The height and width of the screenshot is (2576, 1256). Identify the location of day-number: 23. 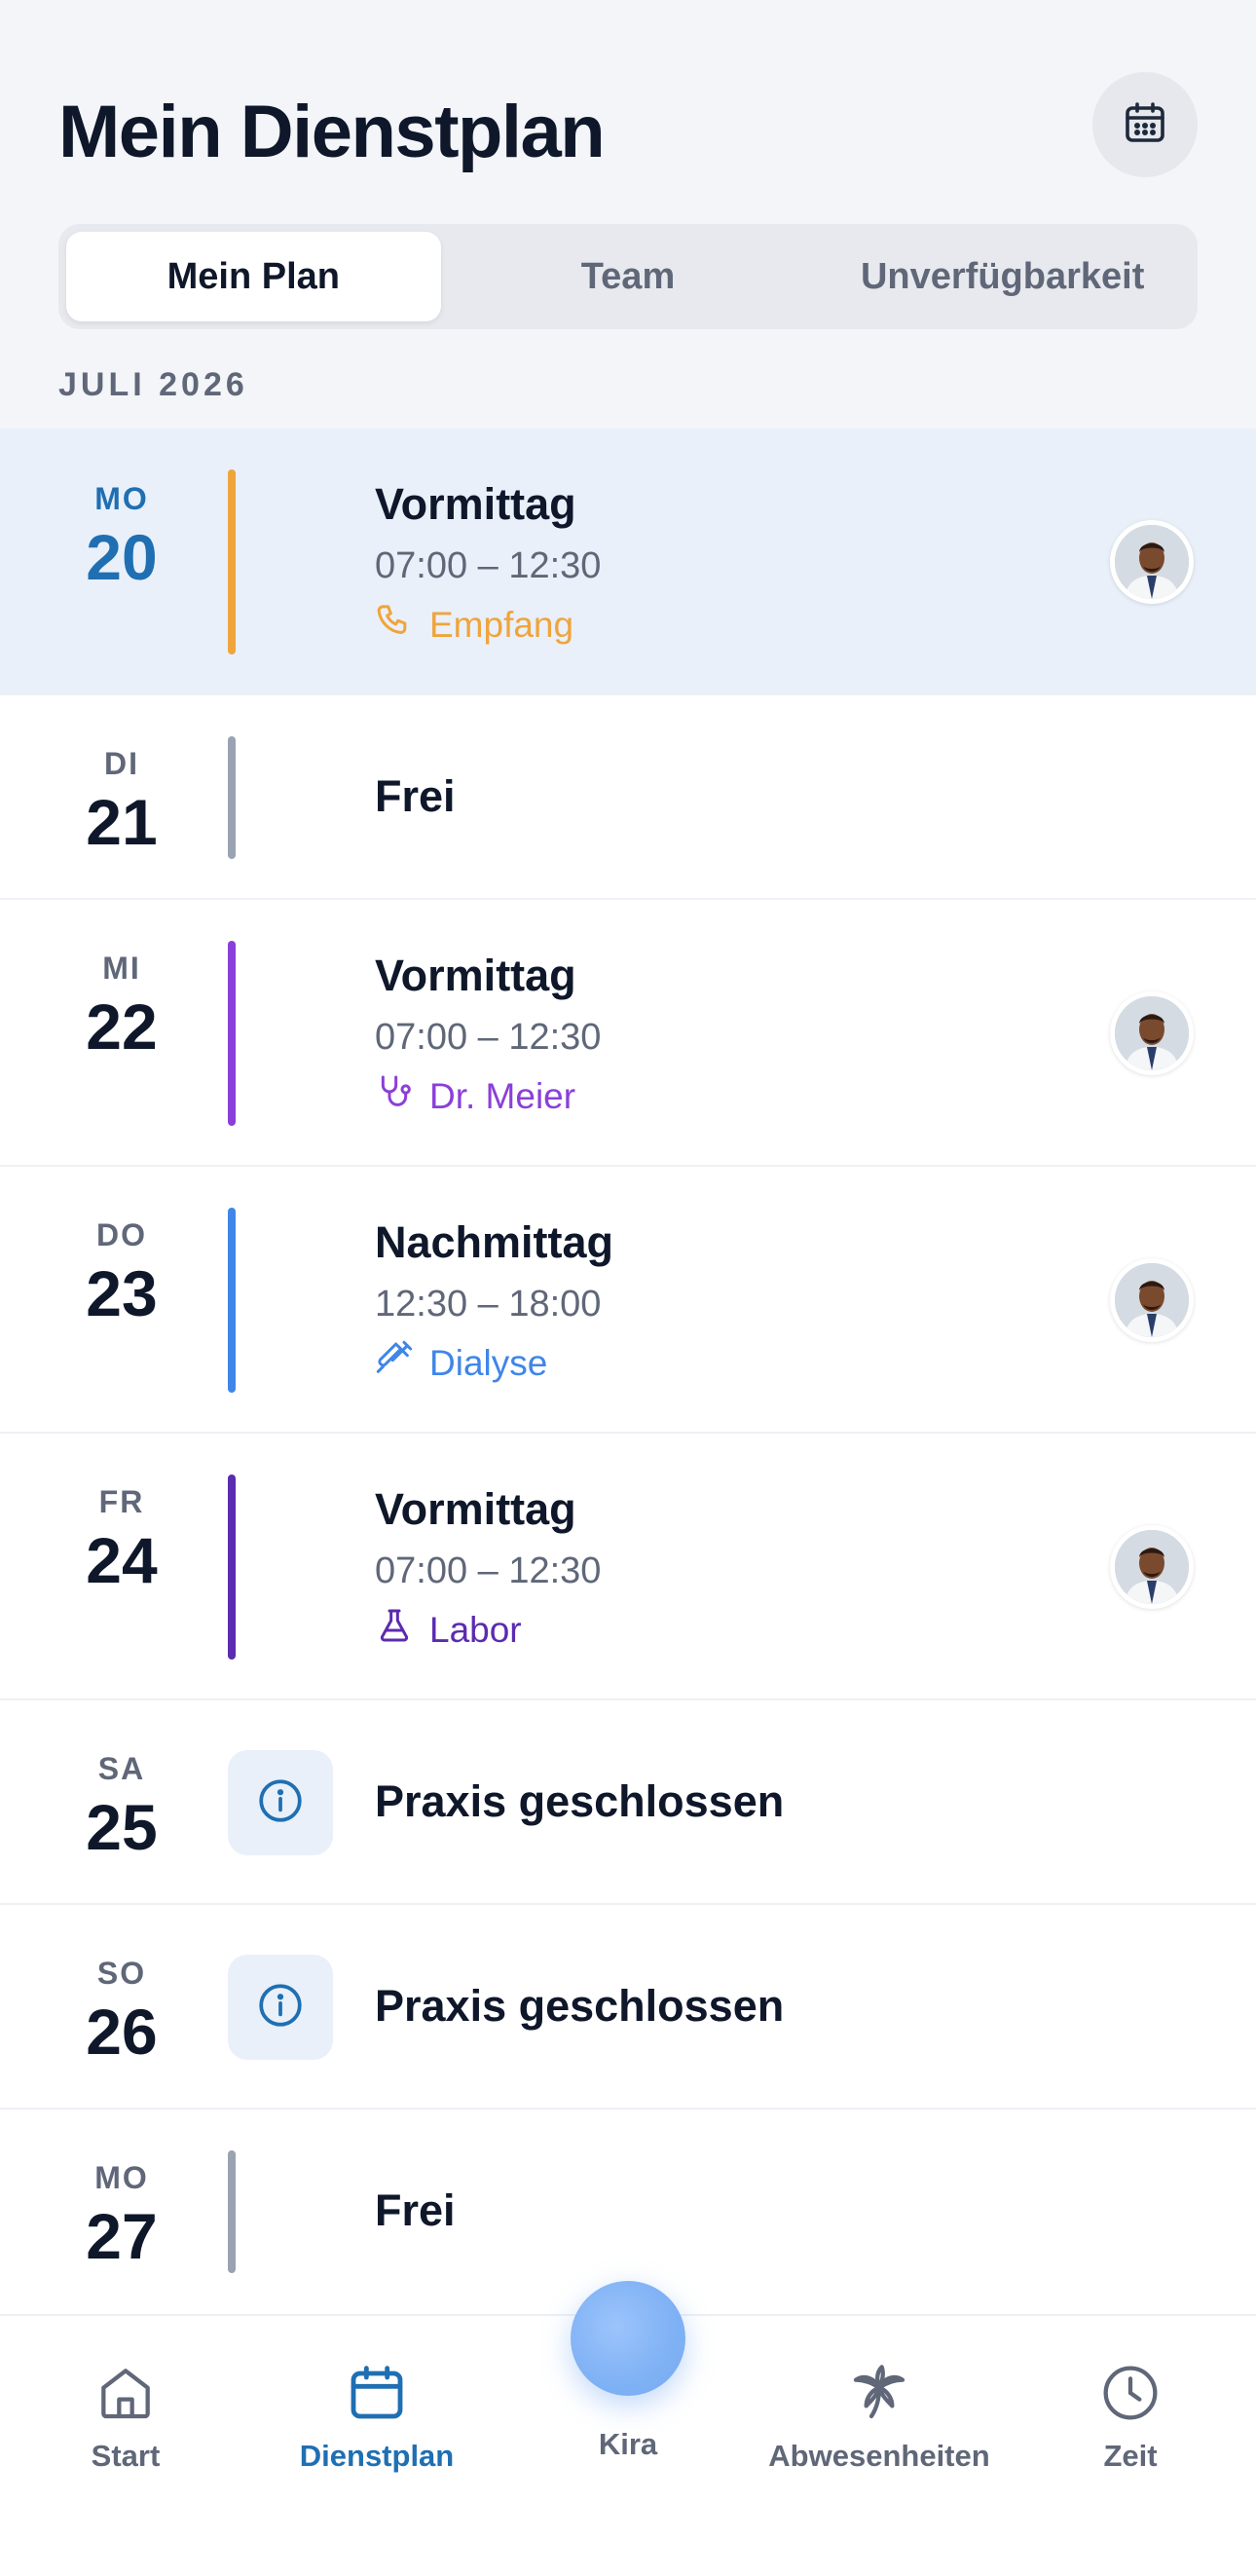
(122, 1293).